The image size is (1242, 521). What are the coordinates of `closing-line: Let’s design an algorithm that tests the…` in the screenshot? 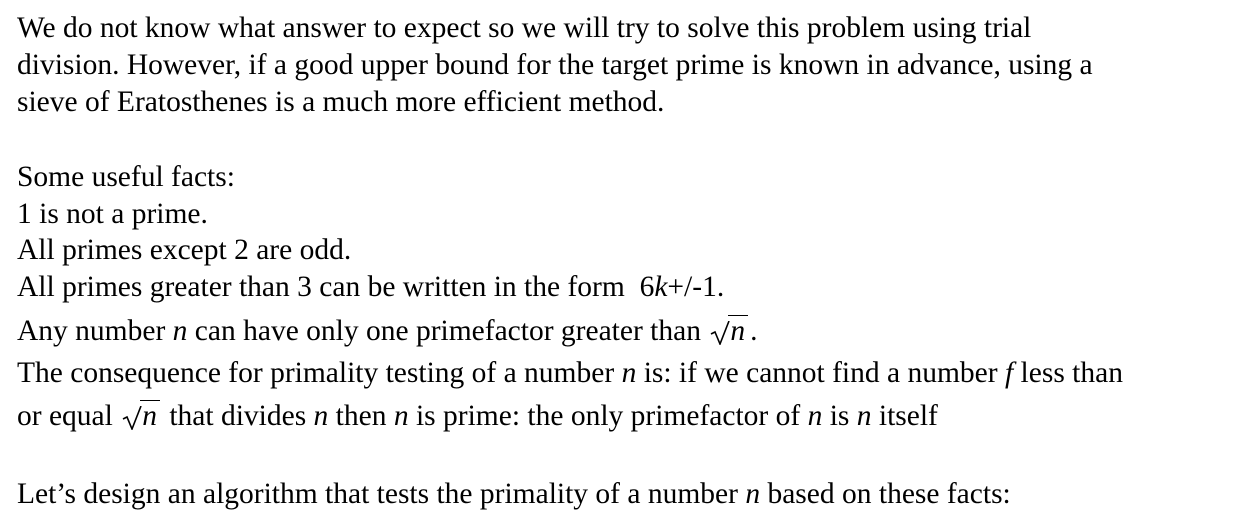 It's located at (514, 494).